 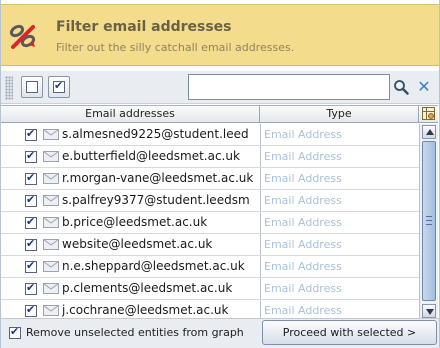 What do you see at coordinates (424, 87) in the screenshot?
I see `clear-search-icon: ✕` at bounding box center [424, 87].